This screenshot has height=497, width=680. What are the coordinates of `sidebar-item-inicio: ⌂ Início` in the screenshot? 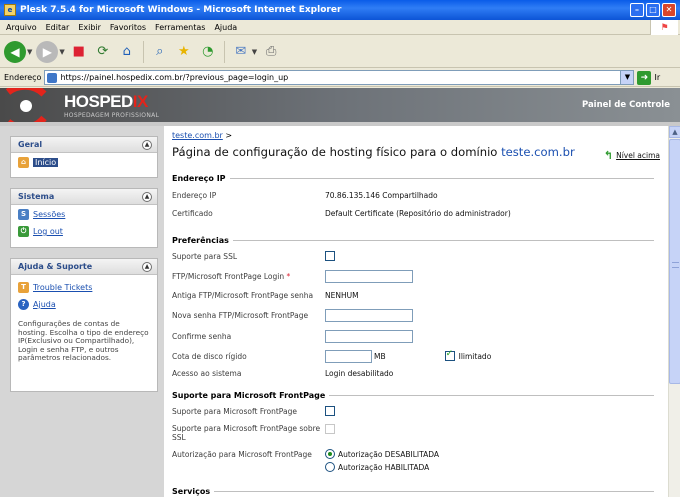 It's located at (84, 161).